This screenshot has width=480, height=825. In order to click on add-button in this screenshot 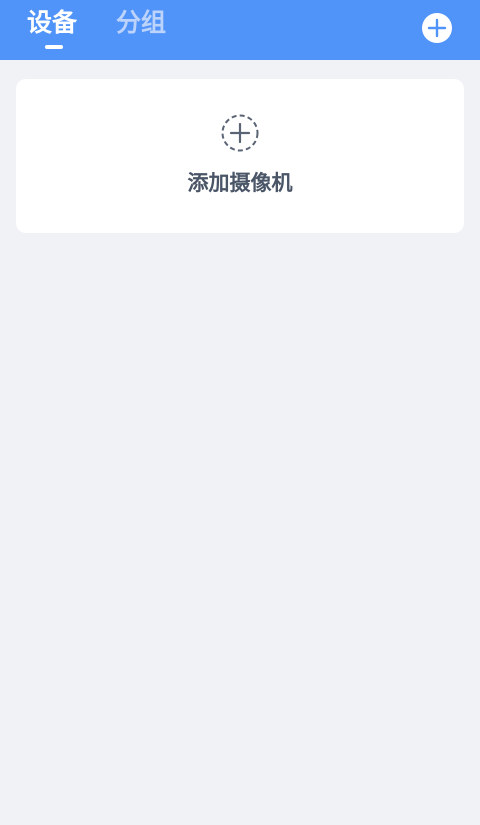, I will do `click(437, 28)`.